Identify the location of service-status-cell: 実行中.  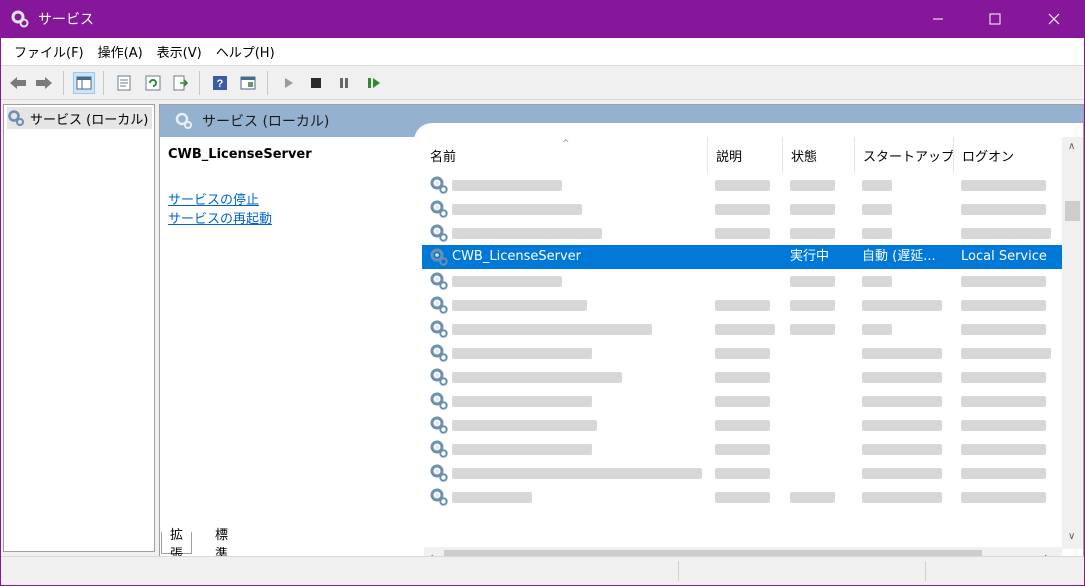
(810, 256).